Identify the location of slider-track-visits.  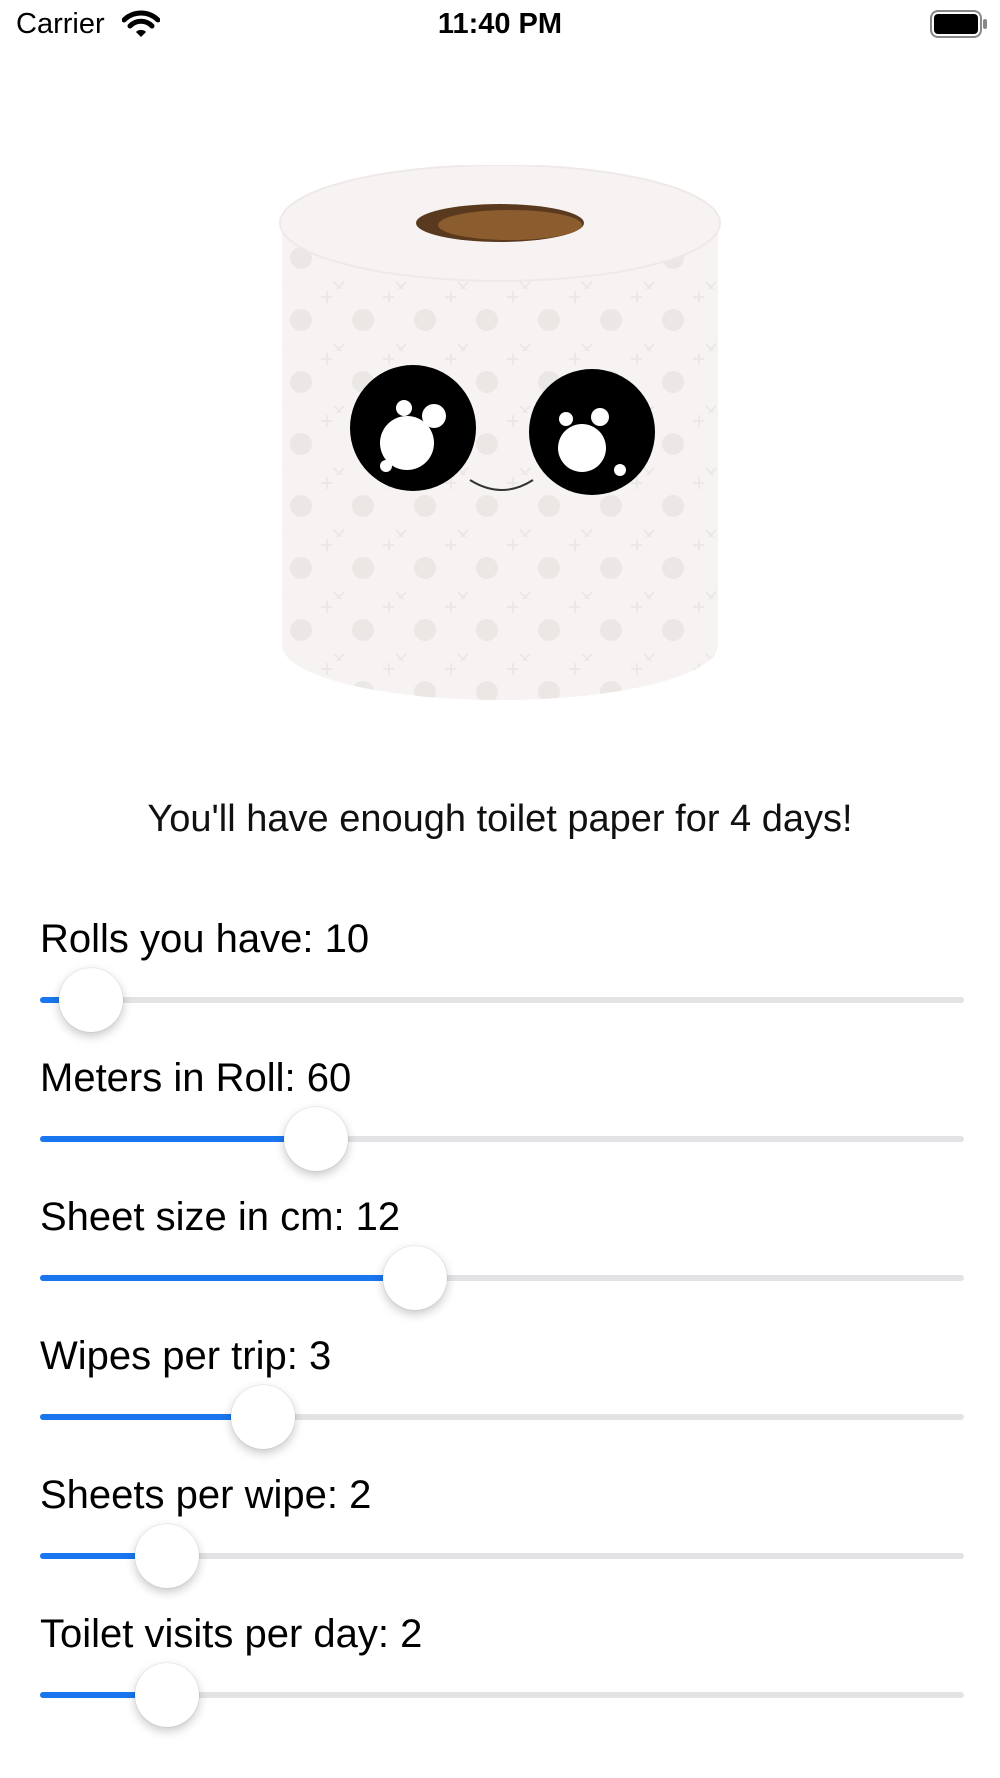
(502, 1695).